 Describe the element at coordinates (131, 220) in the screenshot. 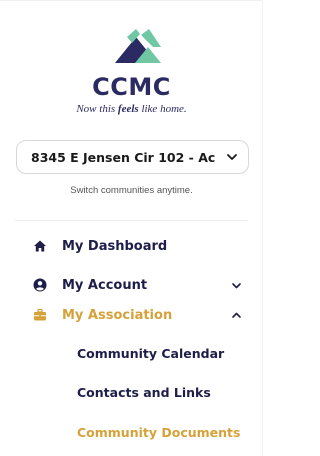

I see `divider` at that location.